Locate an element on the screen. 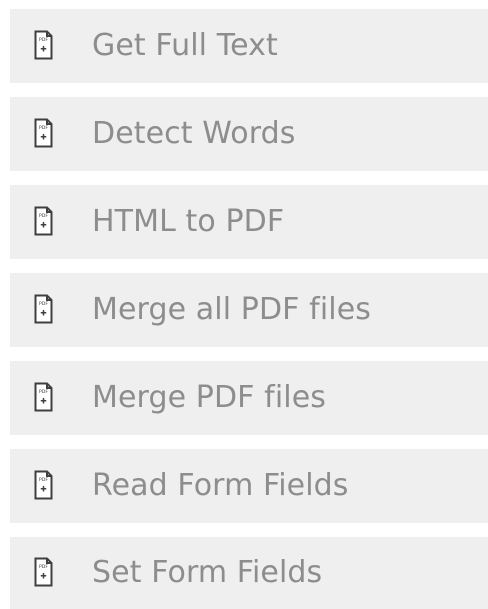 Image resolution: width=488 pixels, height=609 pixels. menu-item-label: Merge PDF files is located at coordinates (209, 397).